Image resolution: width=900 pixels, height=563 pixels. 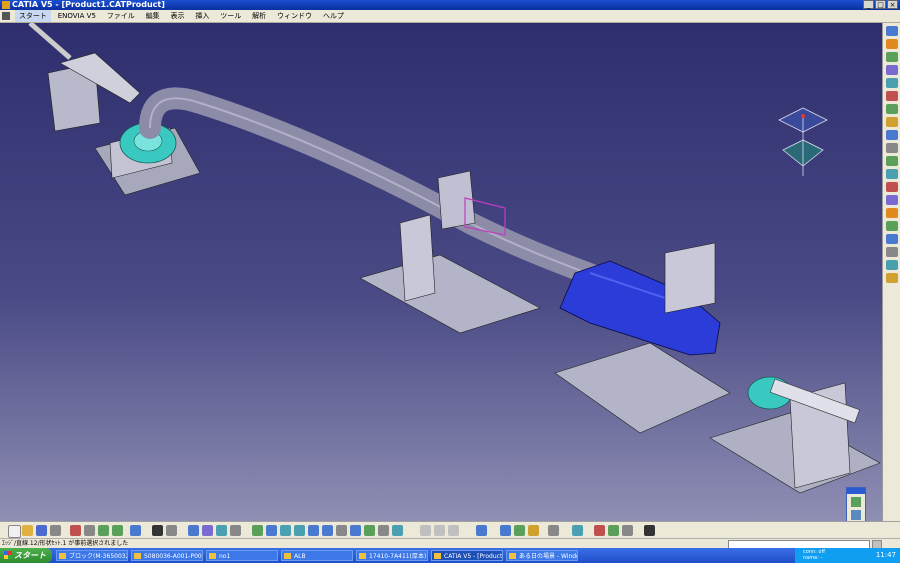 What do you see at coordinates (103, 530) in the screenshot?
I see `undo-icon` at bounding box center [103, 530].